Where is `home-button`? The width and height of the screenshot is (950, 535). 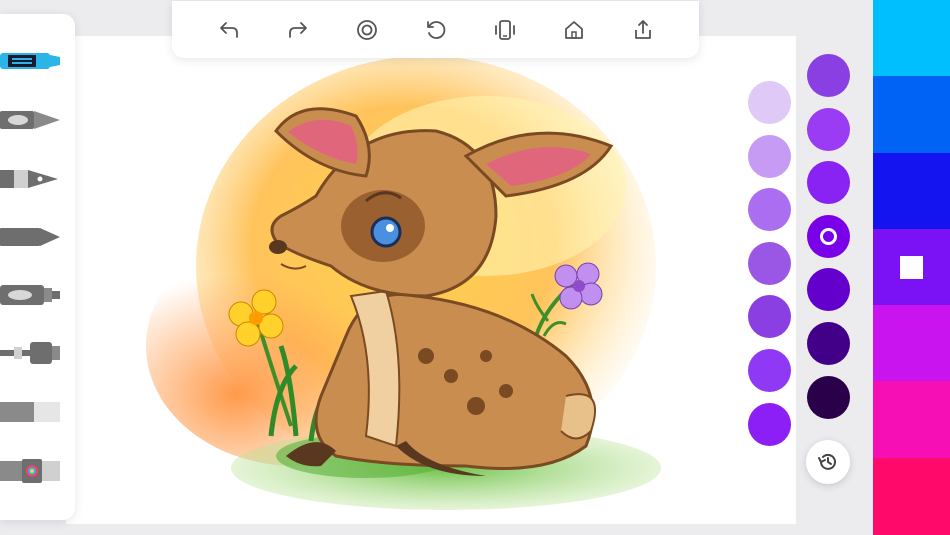
home-button is located at coordinates (574, 30).